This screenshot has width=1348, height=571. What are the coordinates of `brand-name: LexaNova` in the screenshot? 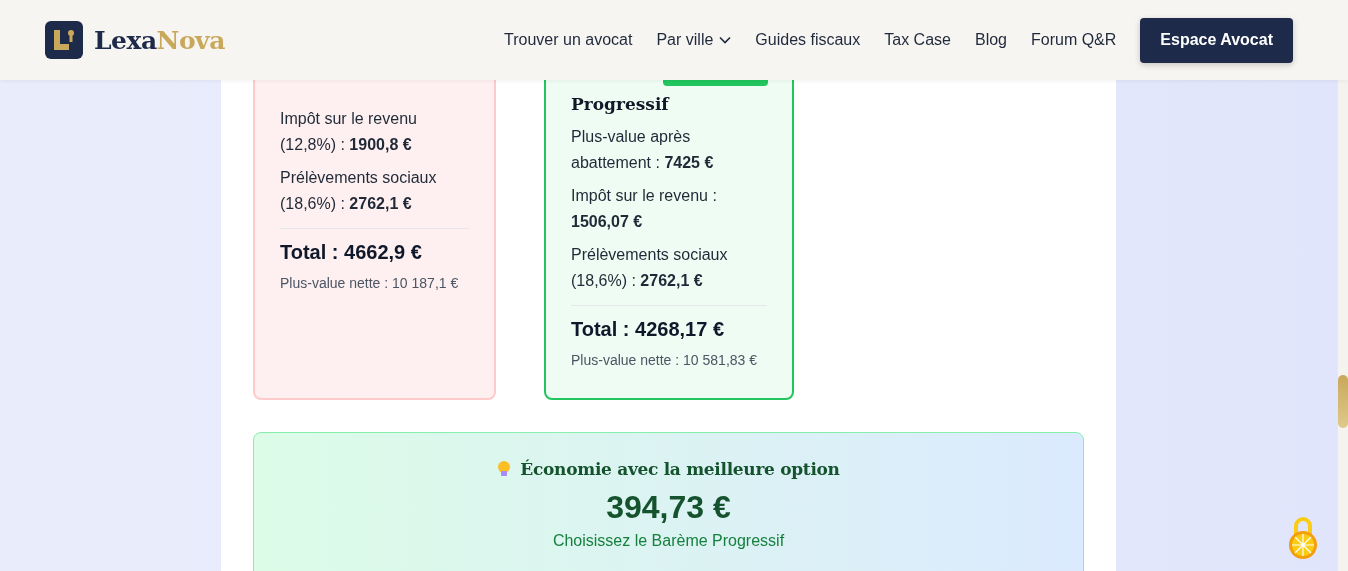 It's located at (159, 40).